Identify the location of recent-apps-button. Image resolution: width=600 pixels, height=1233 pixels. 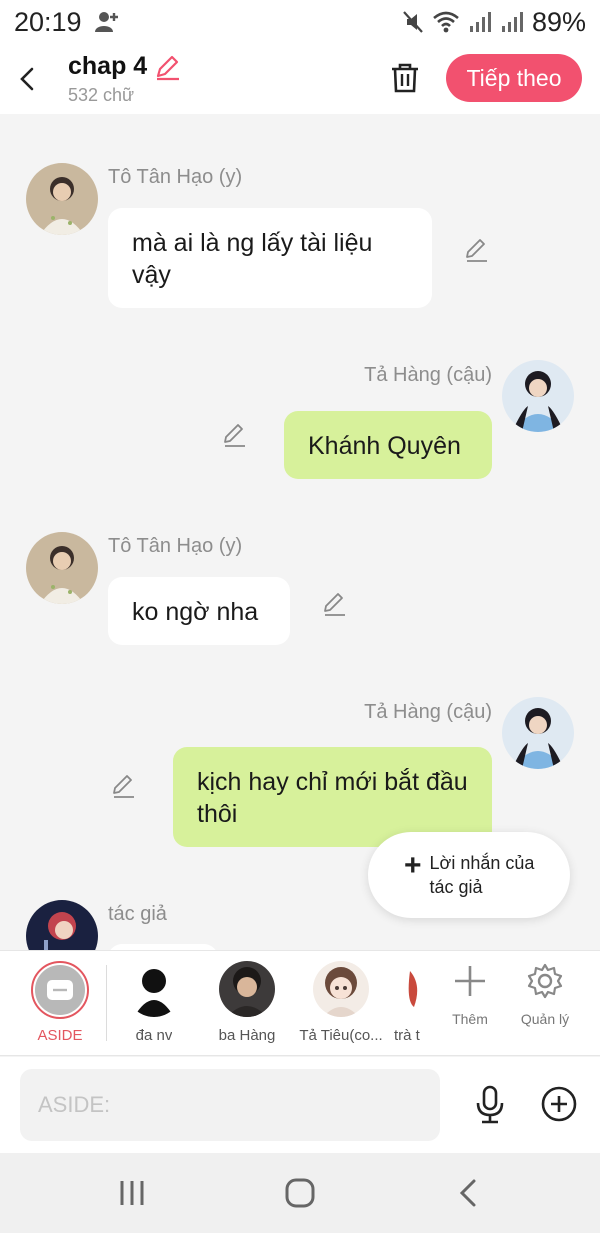
(132, 1193).